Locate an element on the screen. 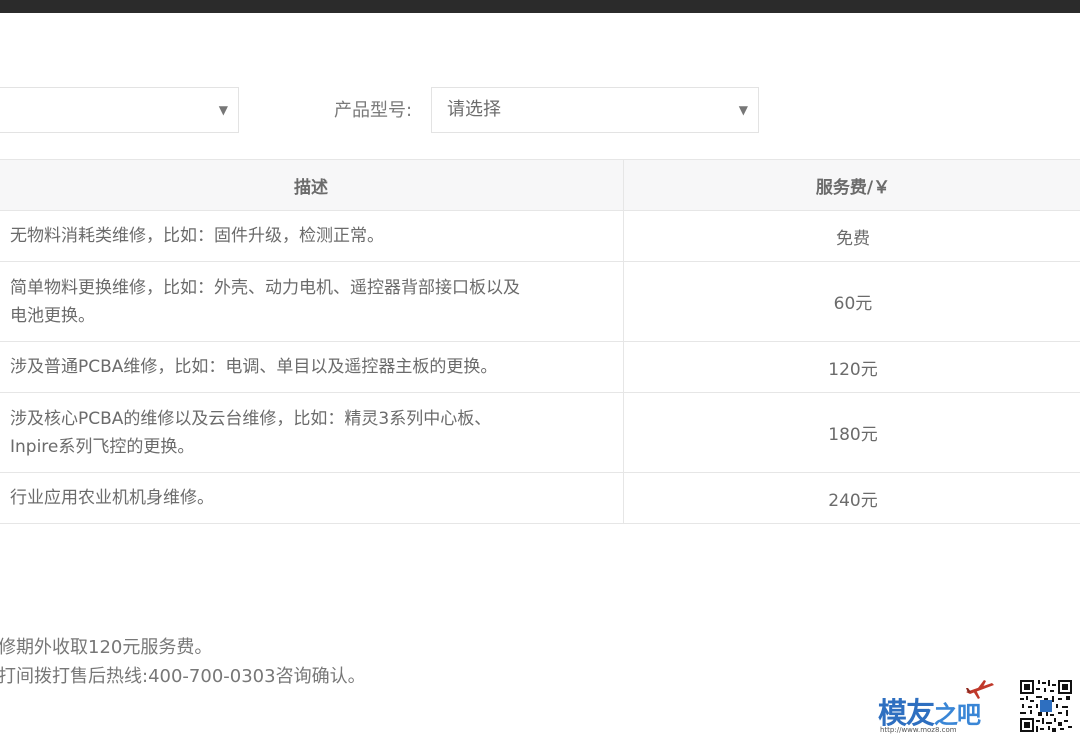 The width and height of the screenshot is (1080, 739). model-select: 请选择 ▼ is located at coordinates (595, 110).